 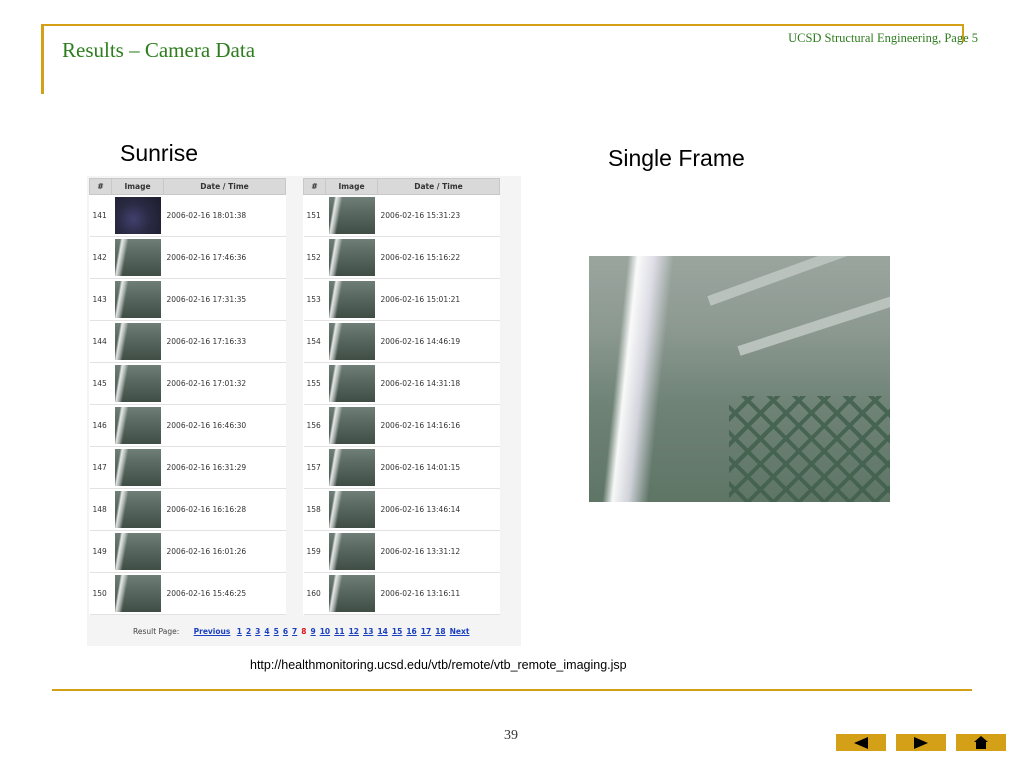 I want to click on row-datetime: 2006-02-16 17:16:33, so click(x=224, y=341).